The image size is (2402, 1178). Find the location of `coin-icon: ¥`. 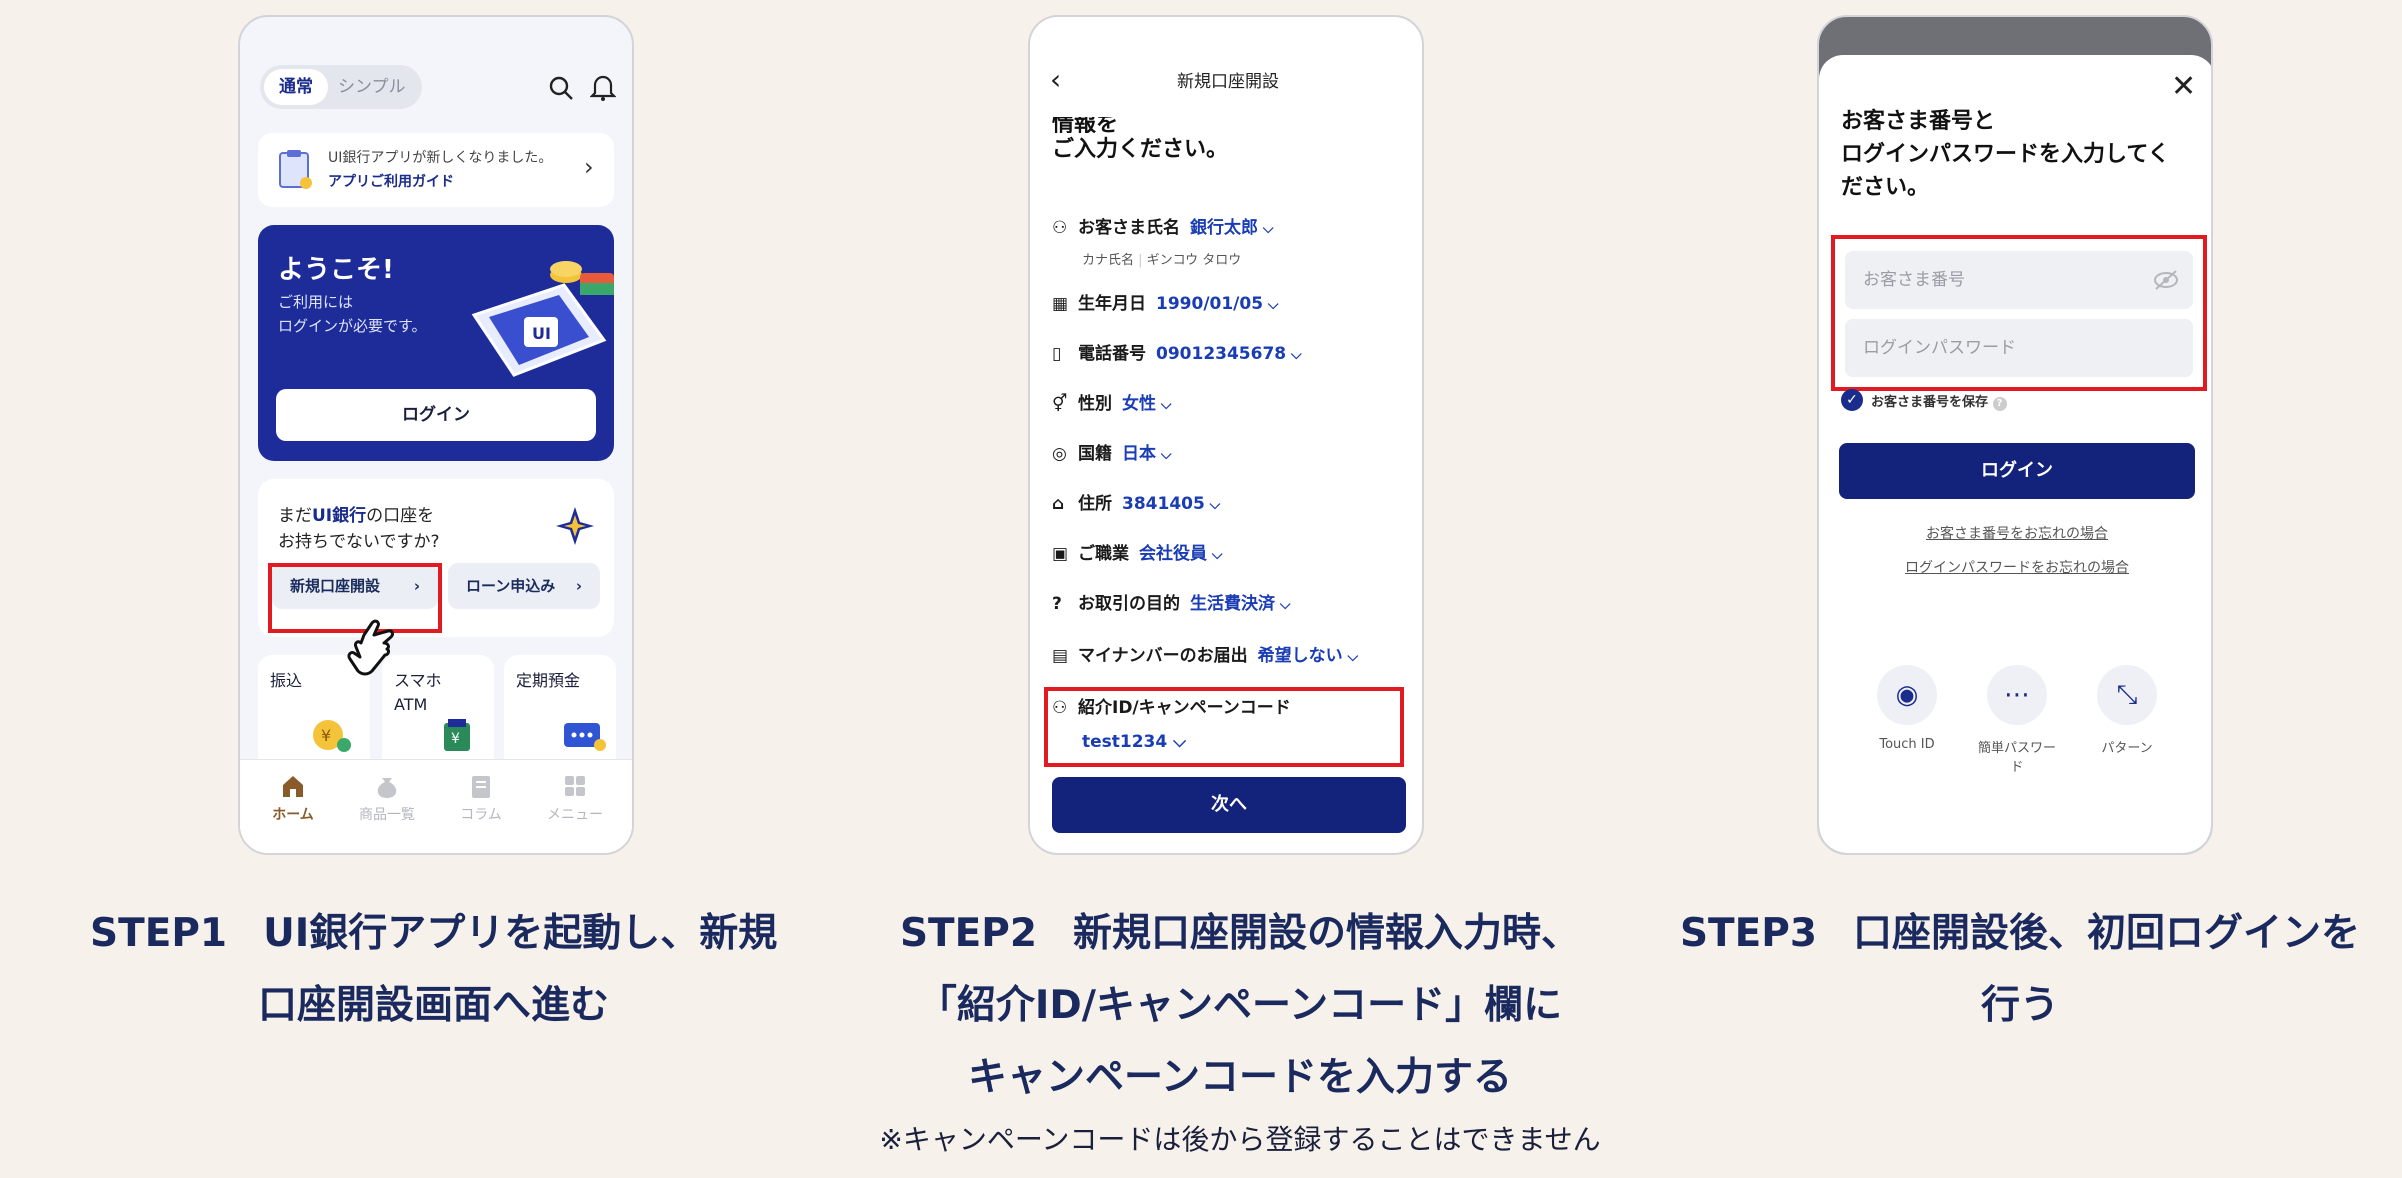

coin-icon: ¥ is located at coordinates (332, 736).